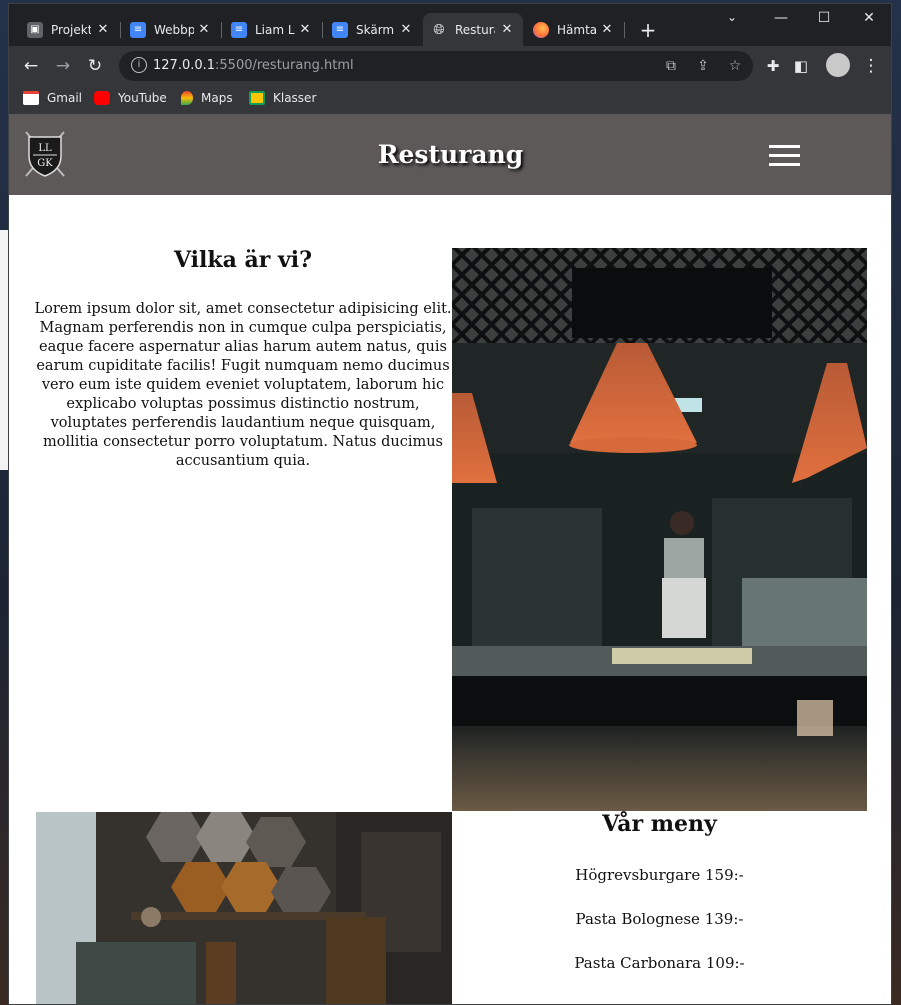 This screenshot has width=901, height=1005. What do you see at coordinates (648, 30) in the screenshot?
I see `new-tab-button: +` at bounding box center [648, 30].